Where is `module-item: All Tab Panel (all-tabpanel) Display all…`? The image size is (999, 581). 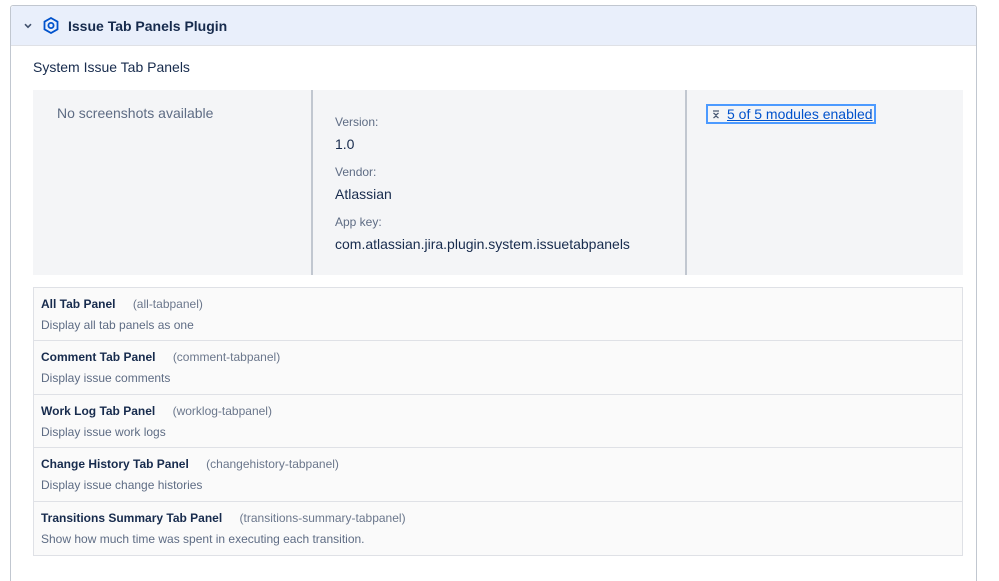
module-item: All Tab Panel (all-tabpanel) Display all… is located at coordinates (498, 315).